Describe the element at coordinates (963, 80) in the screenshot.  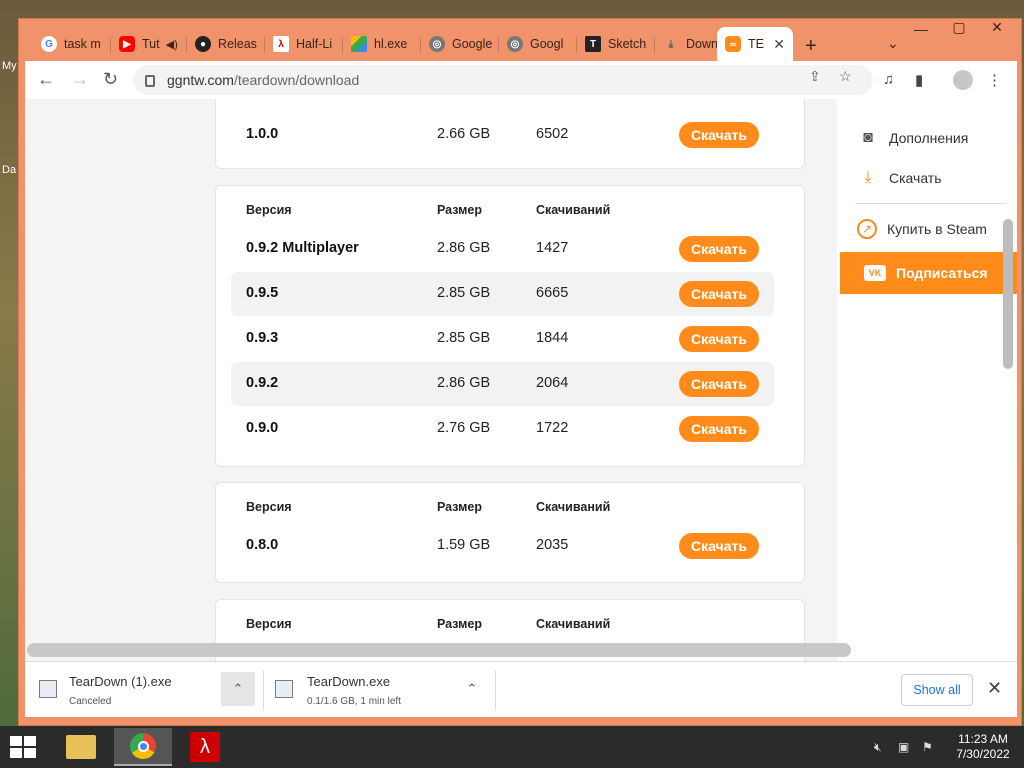
I see `profile-avatar-icon` at that location.